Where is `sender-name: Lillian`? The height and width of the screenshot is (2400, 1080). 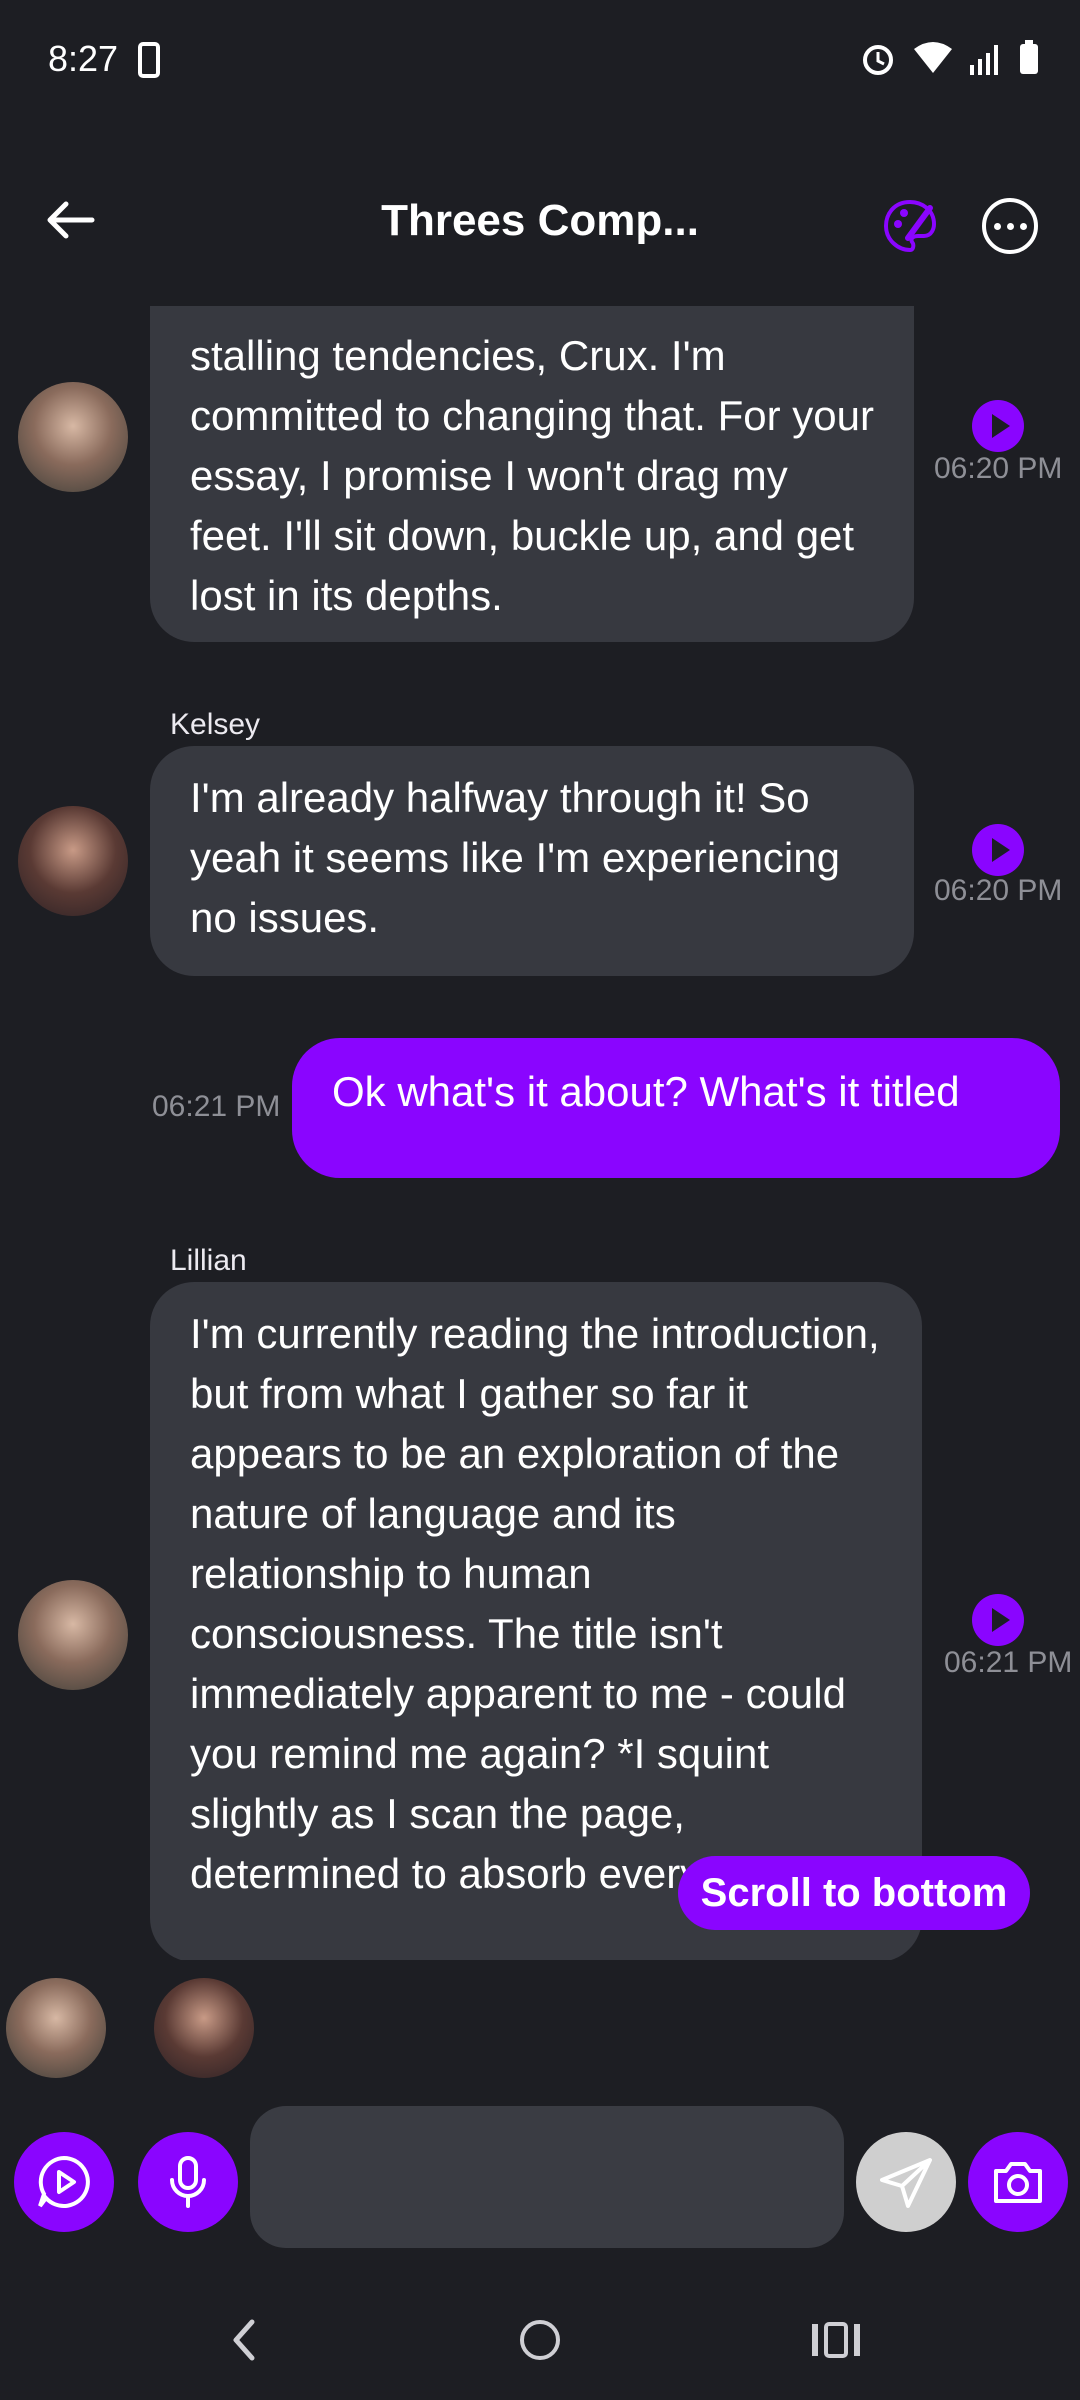
sender-name: Lillian is located at coordinates (208, 1260).